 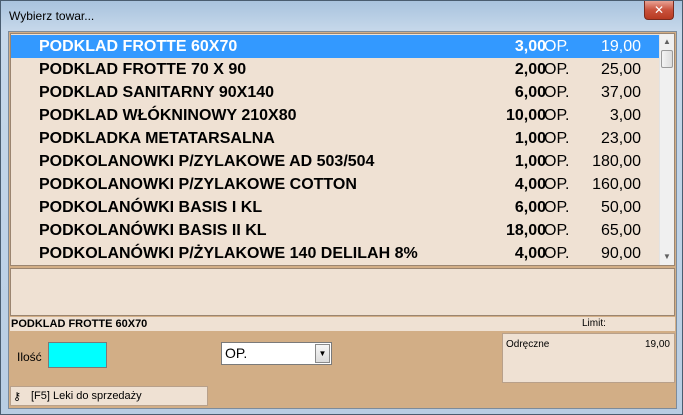 What do you see at coordinates (168, 115) in the screenshot?
I see `product-name: PODKLAD WŁÓKNINOWY 210X80` at bounding box center [168, 115].